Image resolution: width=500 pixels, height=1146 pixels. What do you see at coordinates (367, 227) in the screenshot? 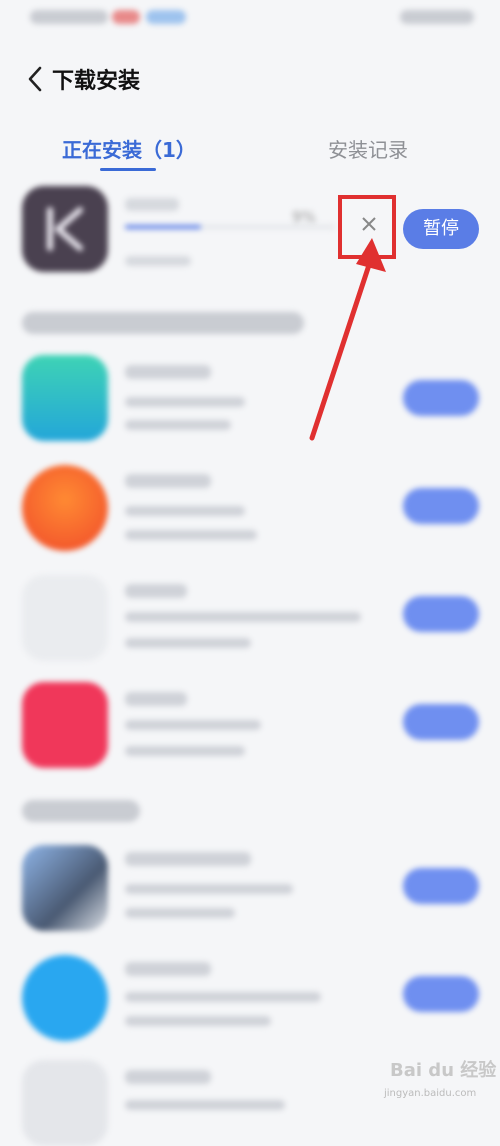
I see `highlight-box` at bounding box center [367, 227].